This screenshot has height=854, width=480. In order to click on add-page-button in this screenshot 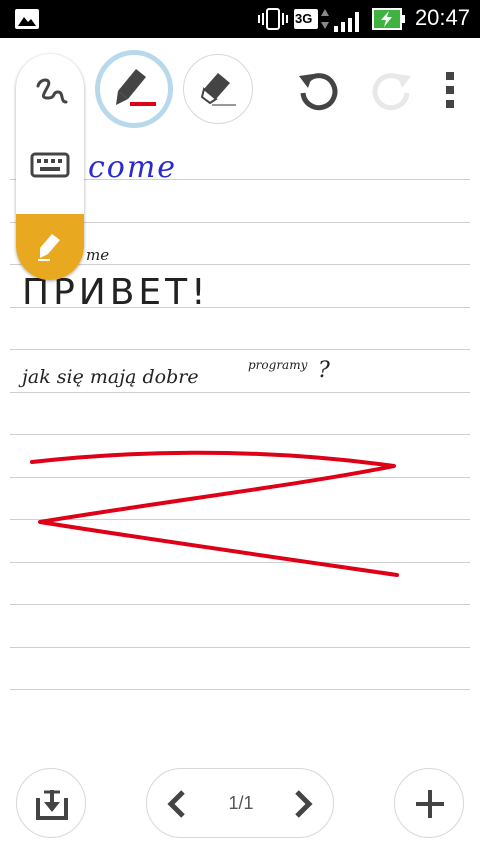, I will do `click(429, 803)`.